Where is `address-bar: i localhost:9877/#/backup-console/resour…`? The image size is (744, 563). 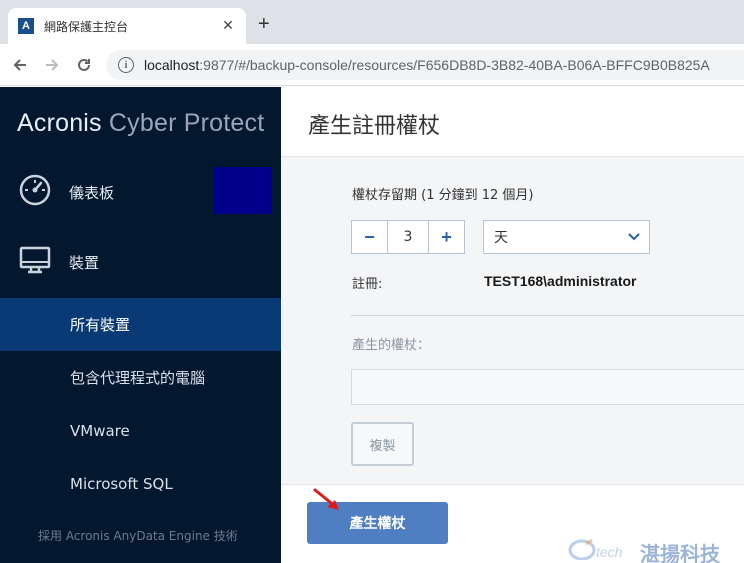
address-bar: i localhost:9877/#/backup-console/resour… is located at coordinates (425, 65).